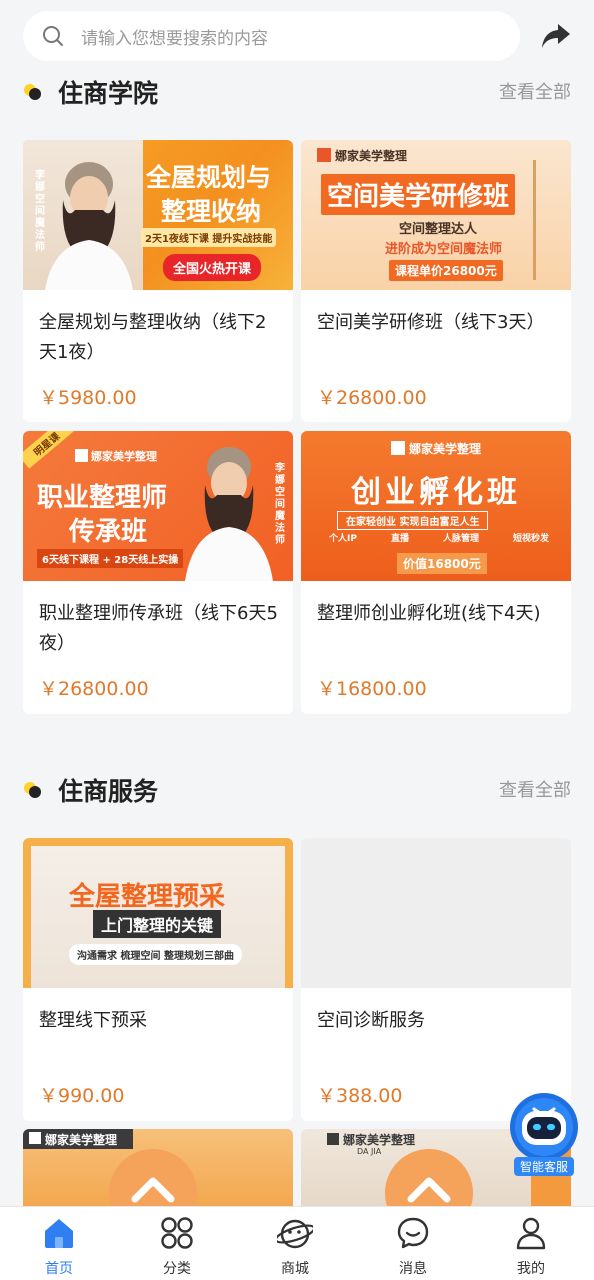 This screenshot has width=594, height=1280. What do you see at coordinates (155, 954) in the screenshot?
I see `banner-tag: 沟通需求 梳理空间 整理规划三部曲` at bounding box center [155, 954].